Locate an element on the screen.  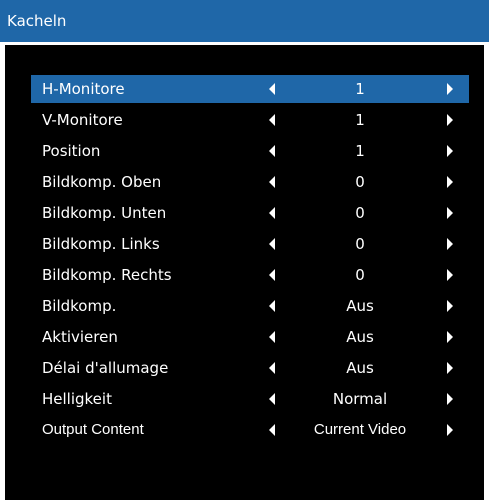
setting-label: Bildkomp. Links is located at coordinates (101, 244).